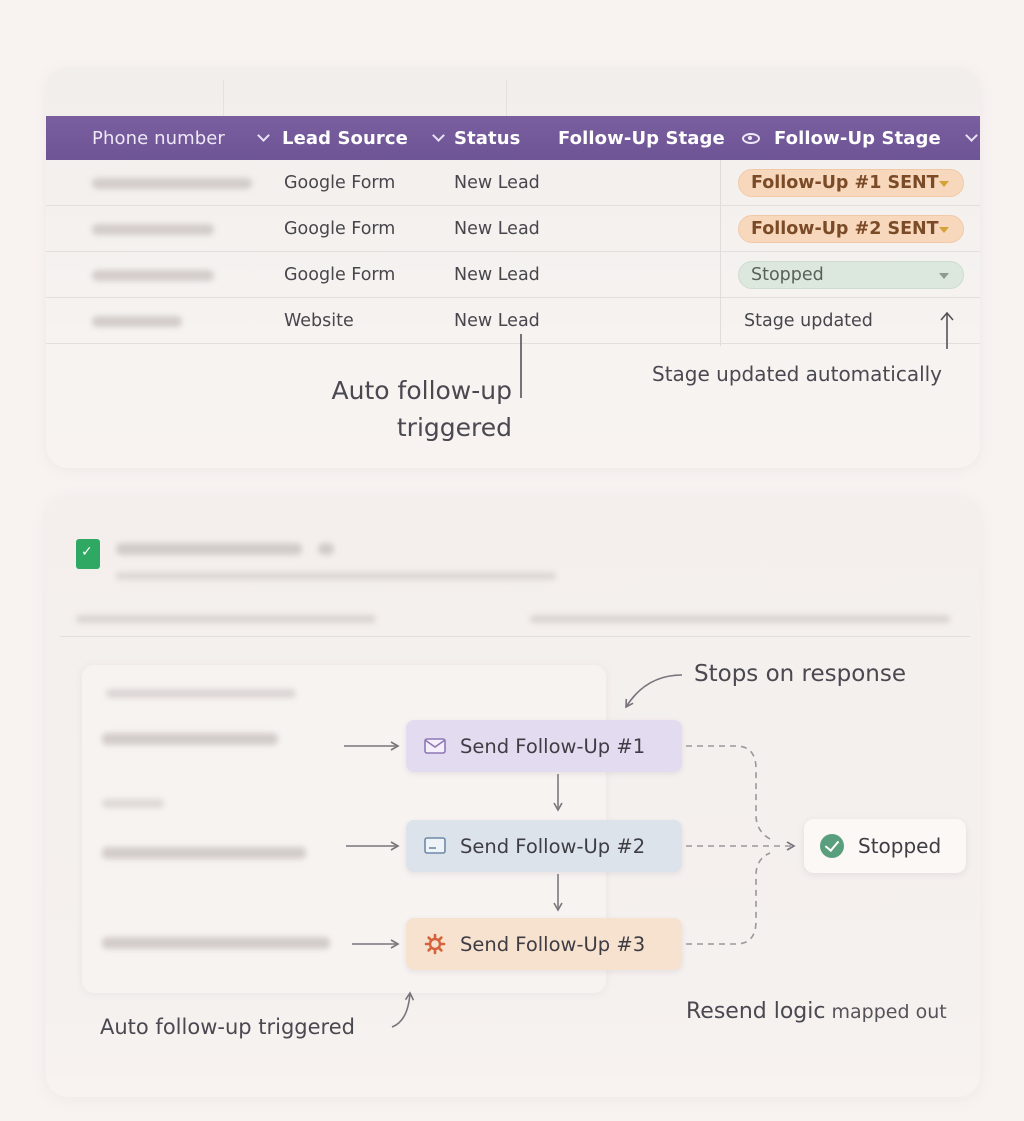  I want to click on flow-connectors, so click(570, 851).